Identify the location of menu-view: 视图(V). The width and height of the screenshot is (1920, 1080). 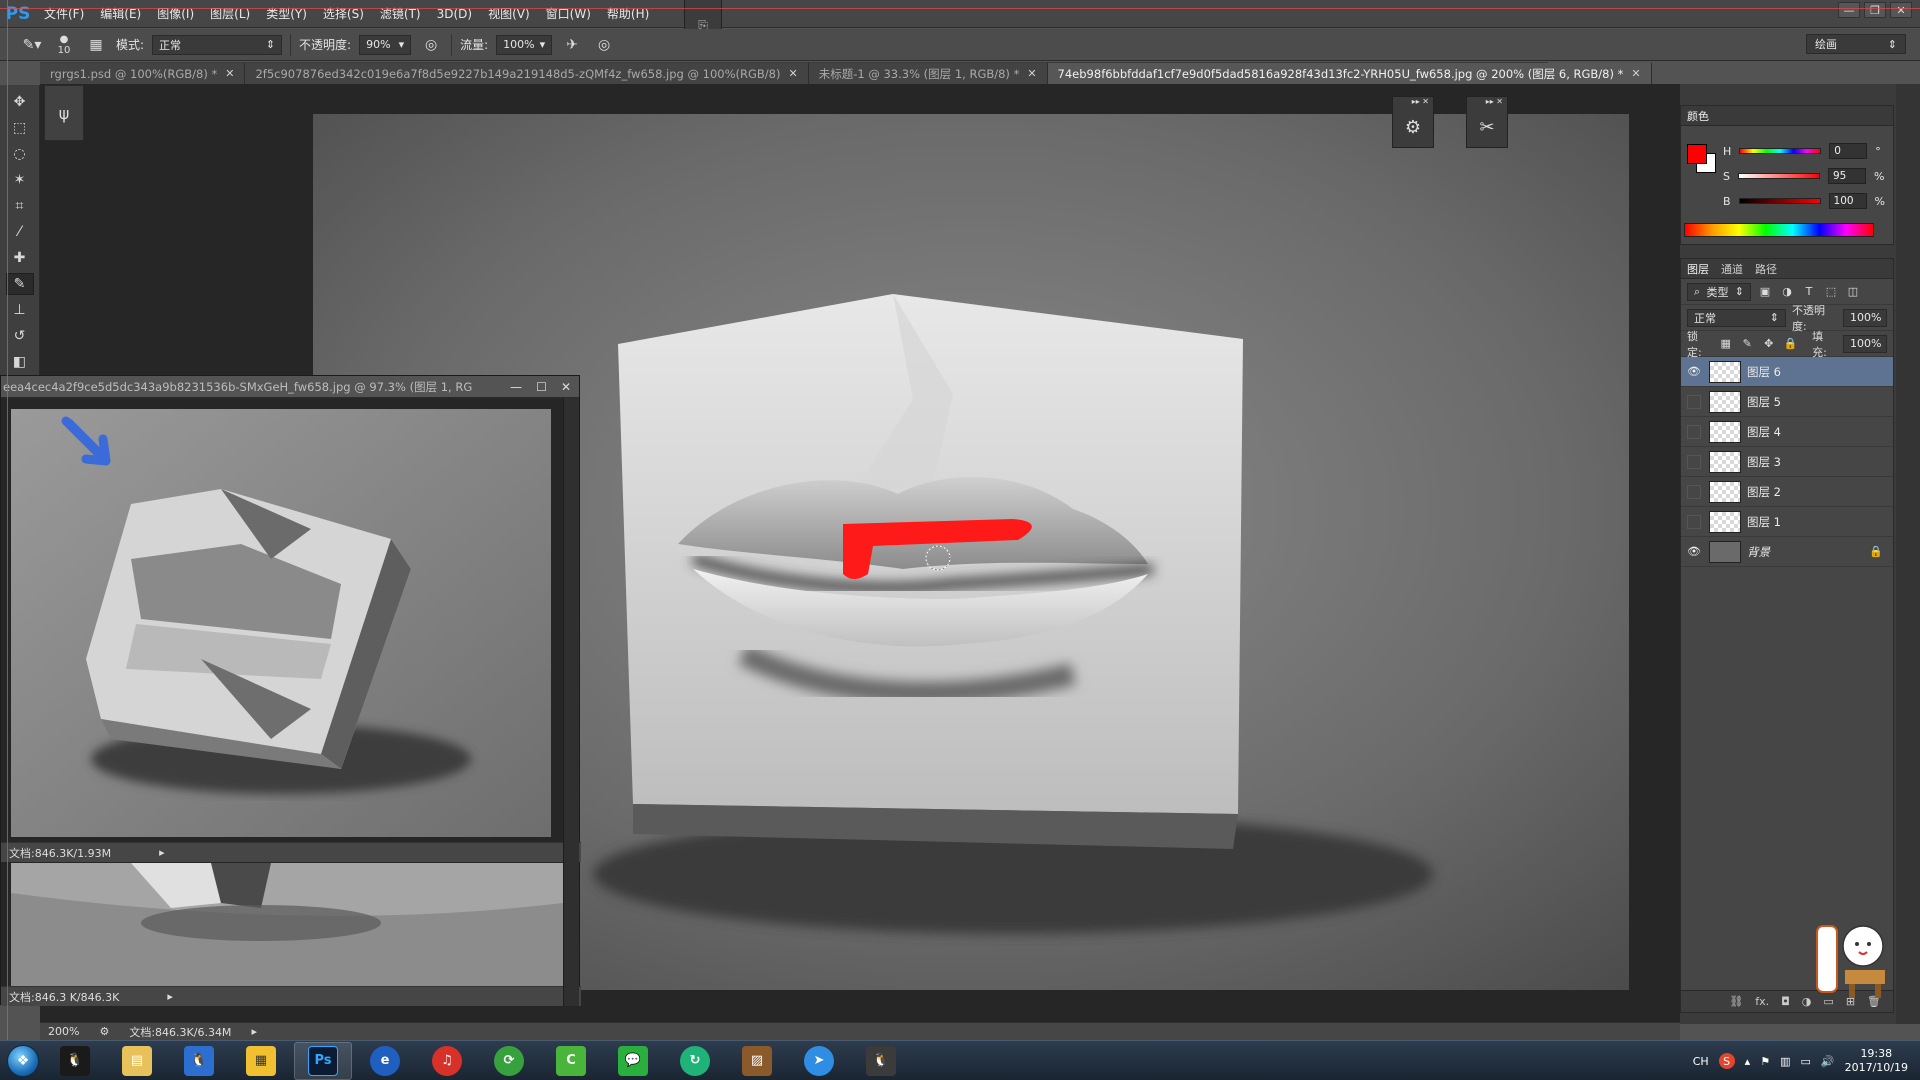
(509, 14).